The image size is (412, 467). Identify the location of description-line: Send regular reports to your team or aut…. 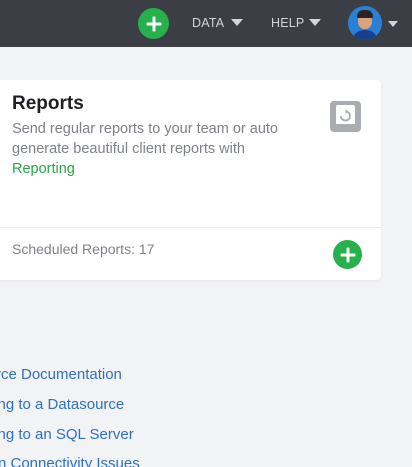
(145, 129).